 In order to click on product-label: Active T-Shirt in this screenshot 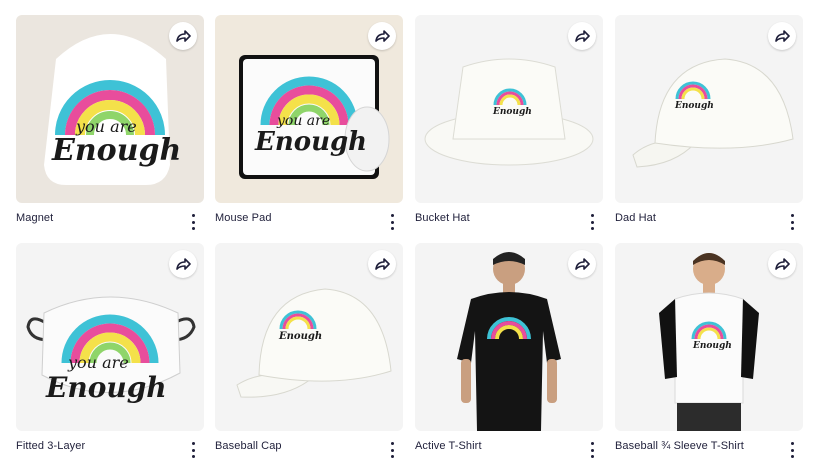, I will do `click(448, 446)`.